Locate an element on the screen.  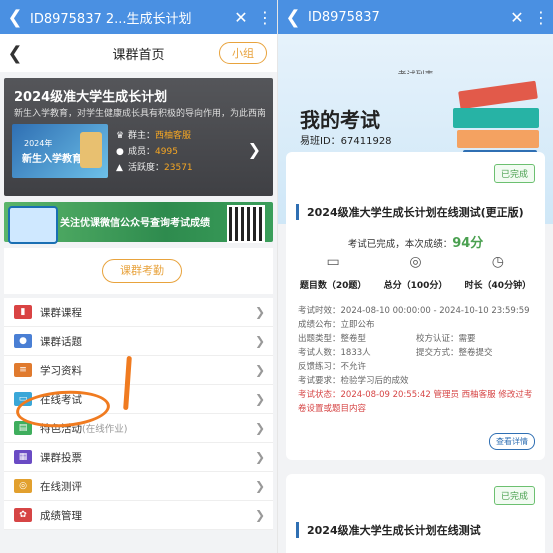
activity-value: 23571 is located at coordinates (178, 168).